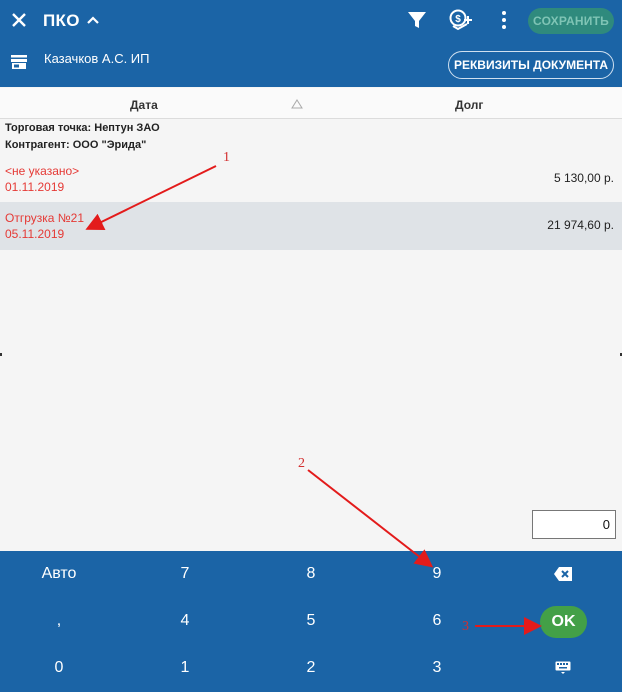 This screenshot has height=692, width=622. Describe the element at coordinates (42, 171) in the screenshot. I see `document-name: <не указано>` at that location.